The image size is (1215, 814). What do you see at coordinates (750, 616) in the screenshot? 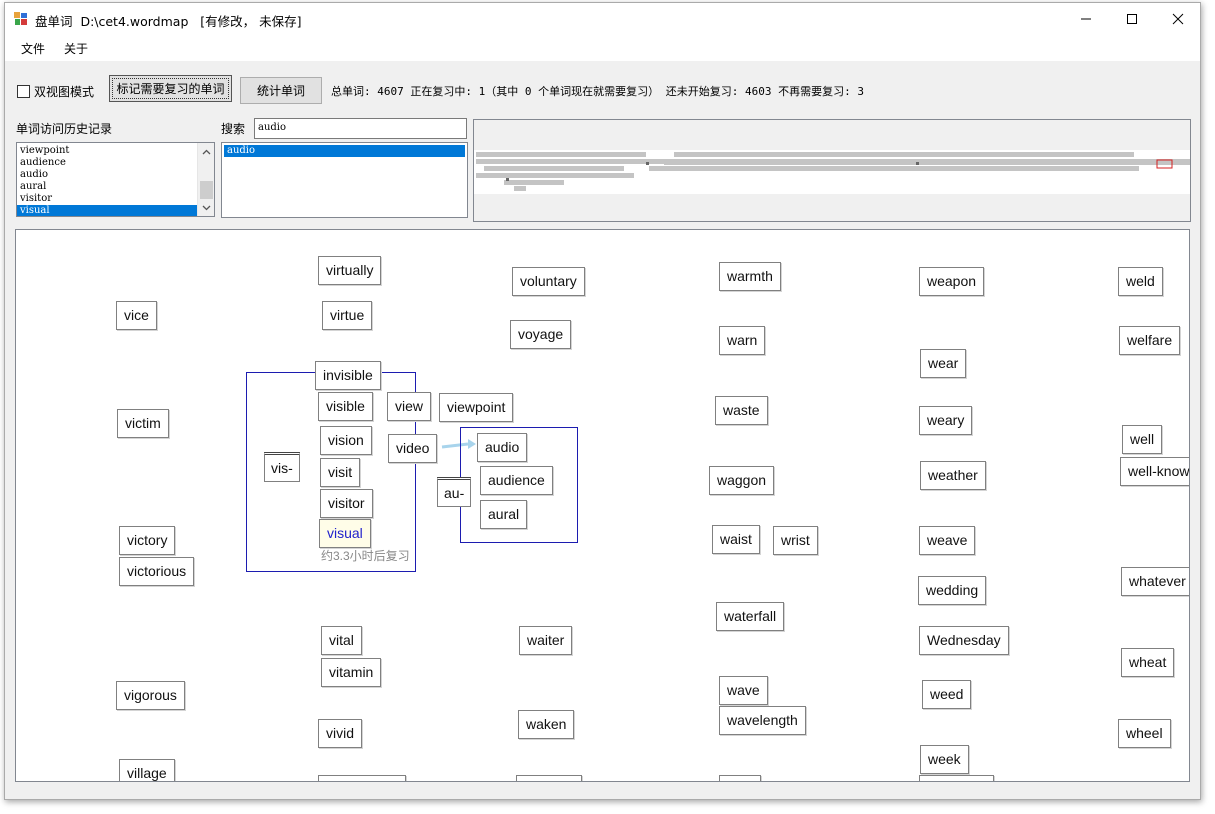
I see `word-node: waterfall` at bounding box center [750, 616].